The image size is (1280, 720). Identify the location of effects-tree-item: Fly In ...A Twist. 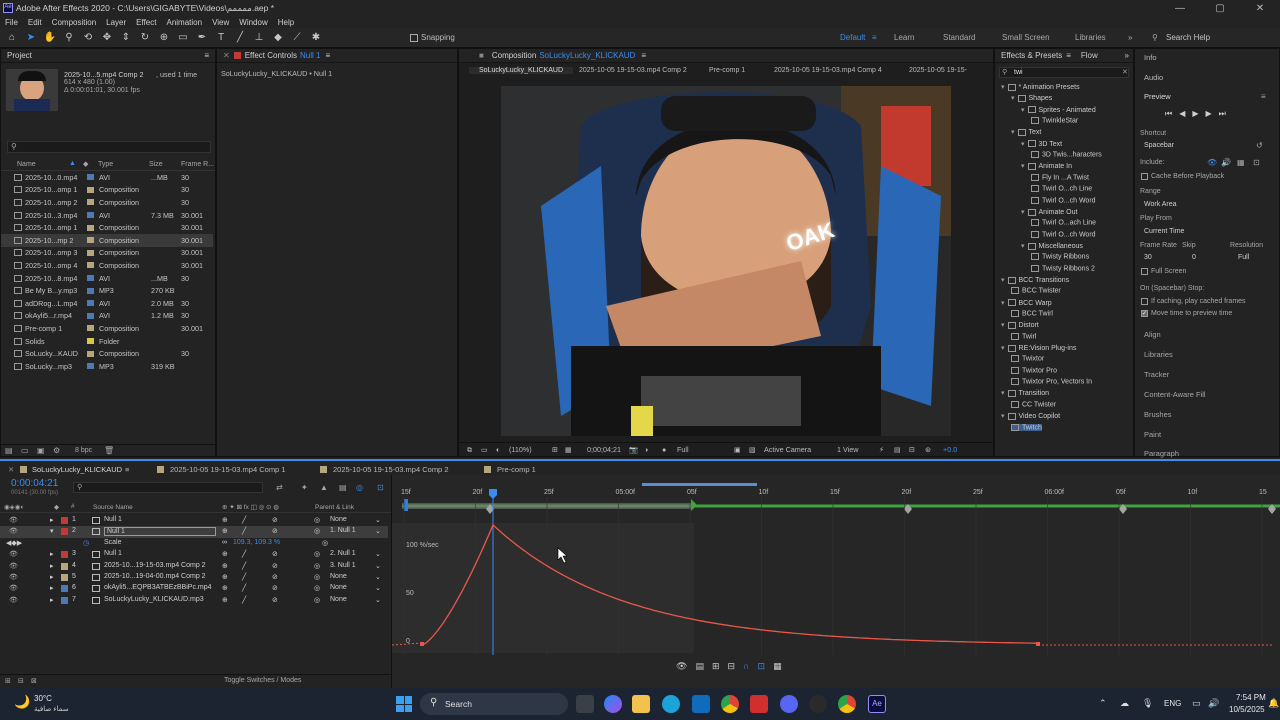
(1060, 177).